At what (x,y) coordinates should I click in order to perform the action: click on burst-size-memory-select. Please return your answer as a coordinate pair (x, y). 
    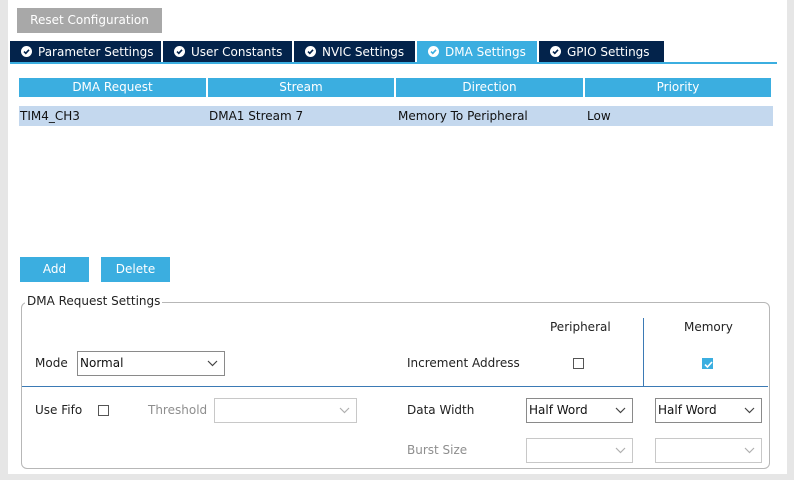
    Looking at the image, I should click on (708, 450).